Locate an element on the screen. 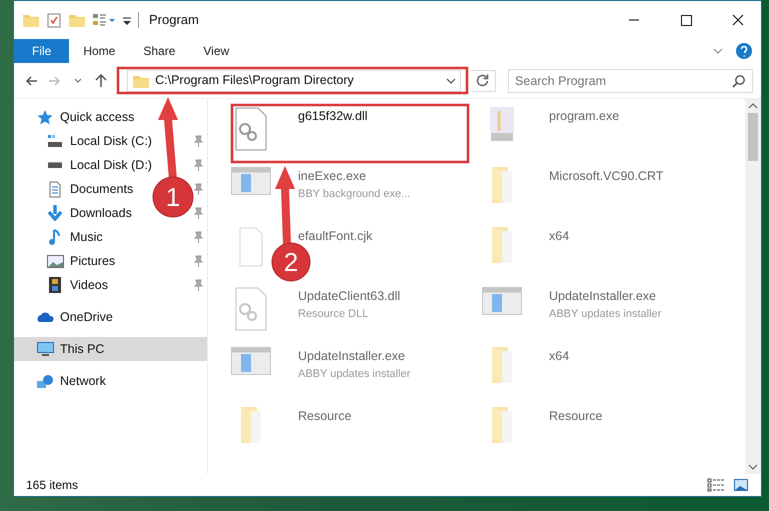 The height and width of the screenshot is (511, 769). ribbon-tab: View is located at coordinates (216, 51).